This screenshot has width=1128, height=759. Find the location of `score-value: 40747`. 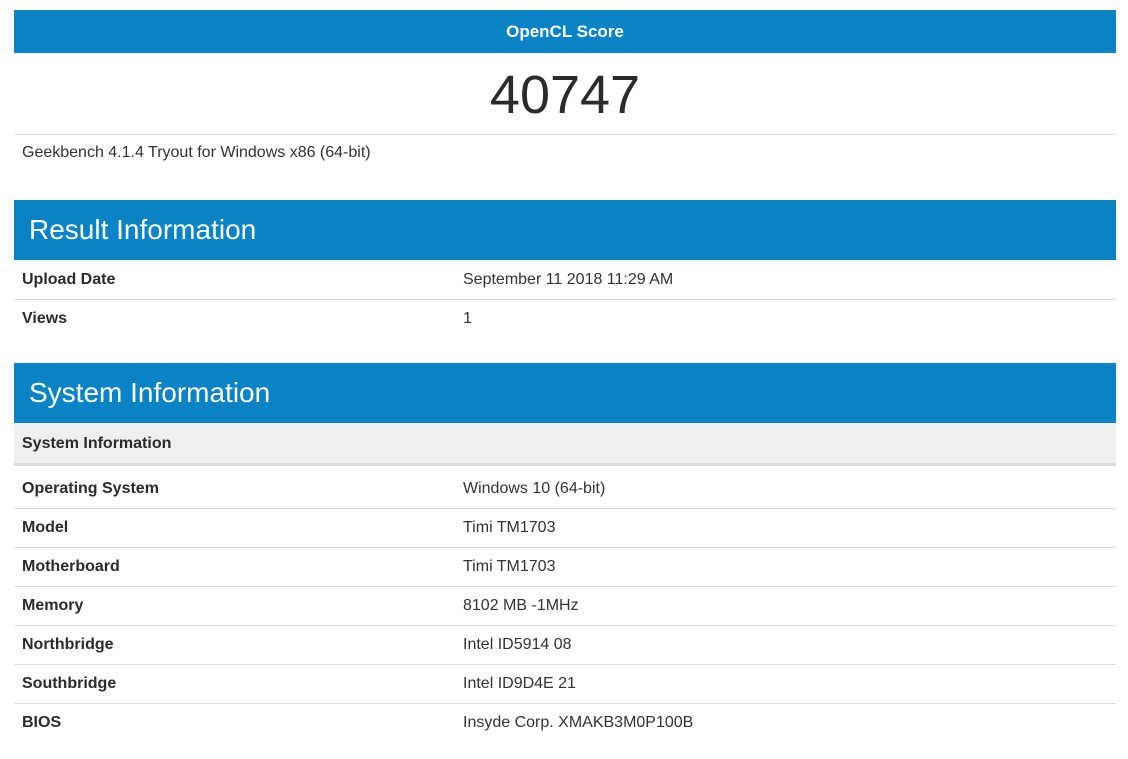

score-value: 40747 is located at coordinates (565, 95).